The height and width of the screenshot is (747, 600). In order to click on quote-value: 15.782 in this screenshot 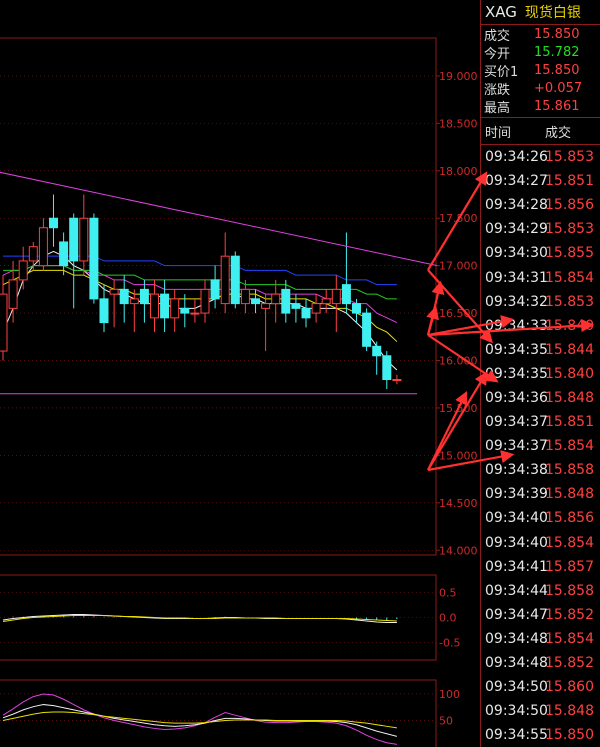, I will do `click(557, 52)`.